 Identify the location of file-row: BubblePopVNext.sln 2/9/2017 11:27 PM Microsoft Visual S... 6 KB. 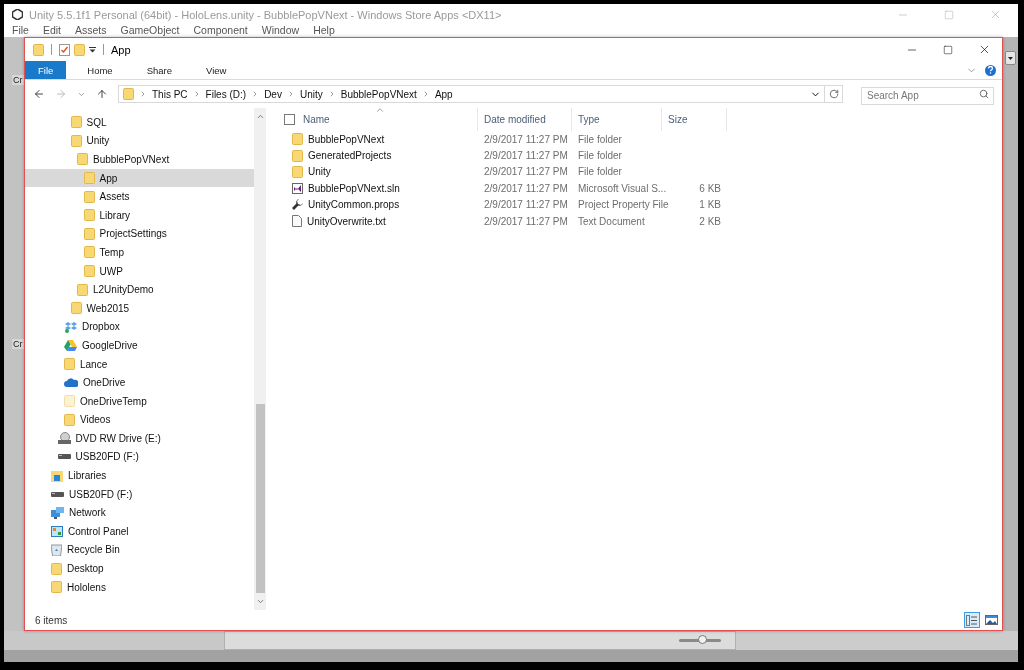
(640, 188).